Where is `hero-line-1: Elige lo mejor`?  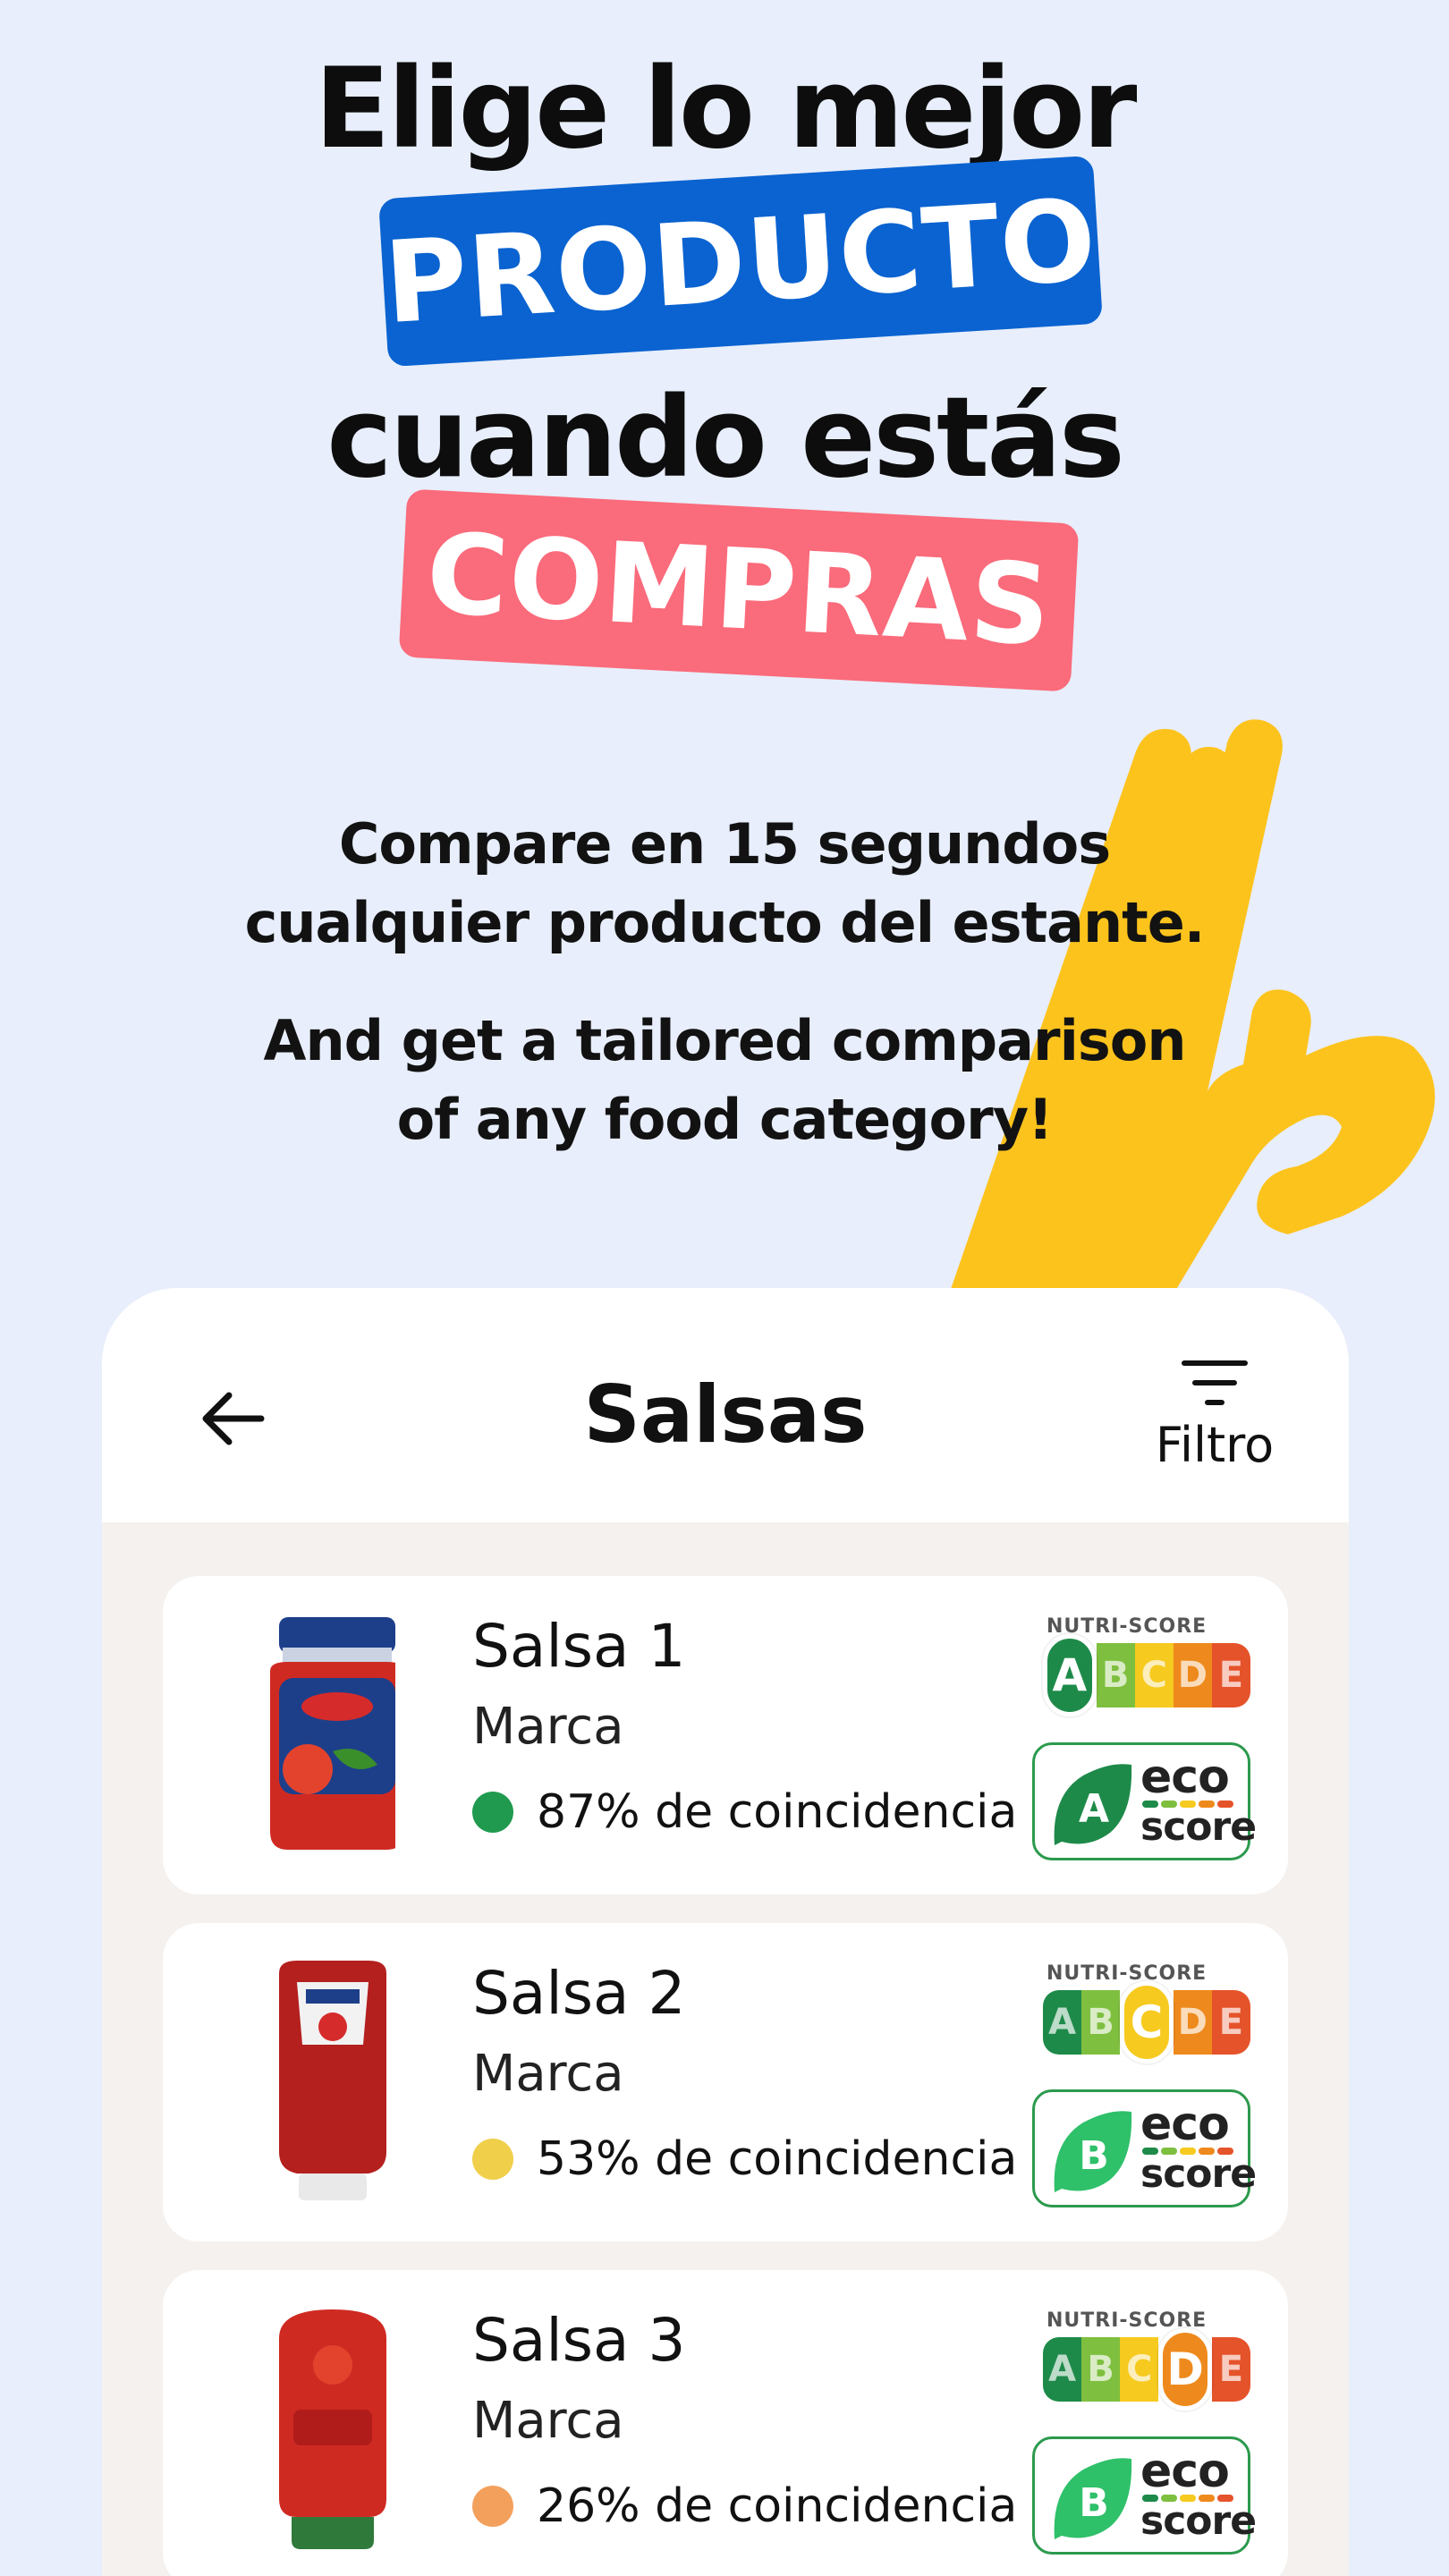 hero-line-1: Elige lo mejor is located at coordinates (726, 109).